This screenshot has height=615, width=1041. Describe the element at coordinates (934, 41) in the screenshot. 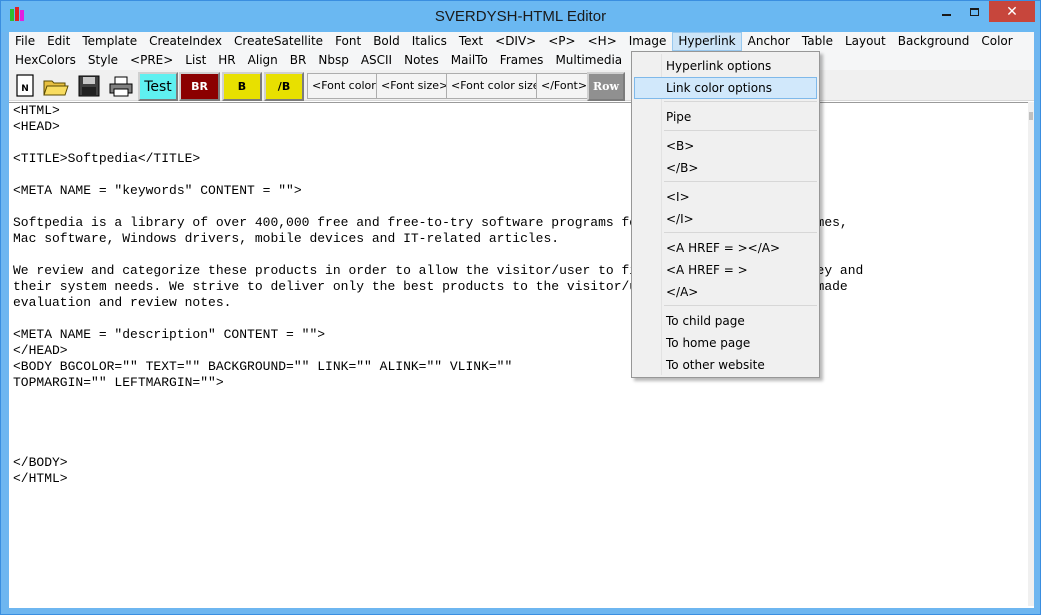

I see `menu-item-background: Background` at that location.